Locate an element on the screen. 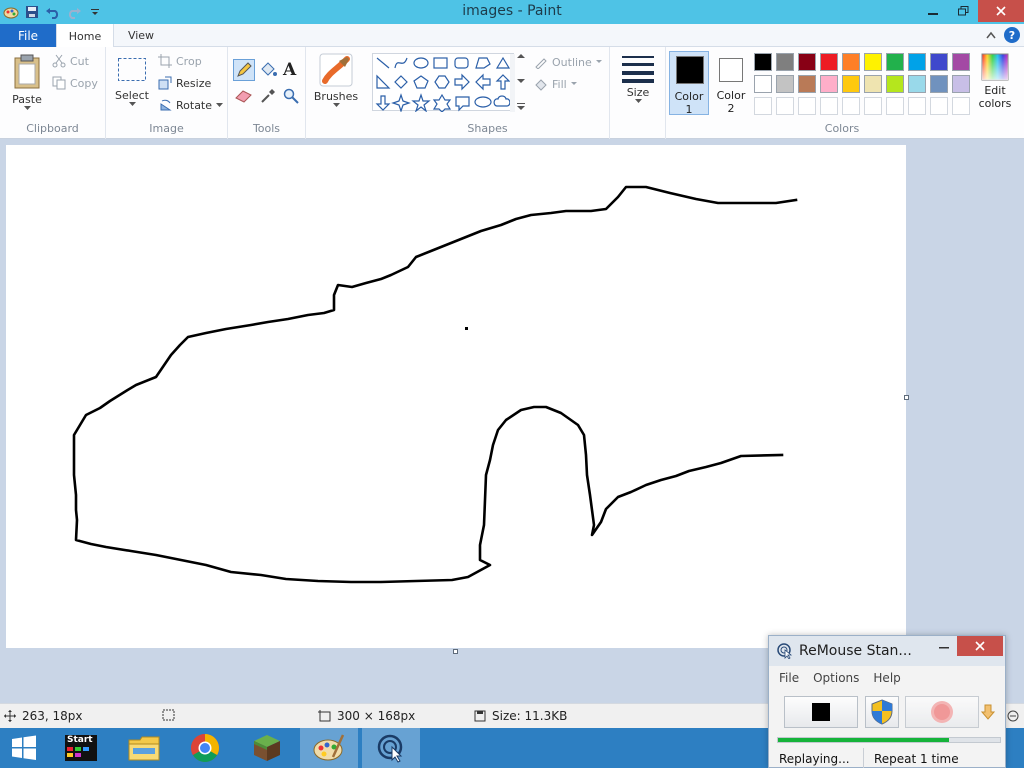 The image size is (1024, 768). remouse-menu-file: File is located at coordinates (789, 678).